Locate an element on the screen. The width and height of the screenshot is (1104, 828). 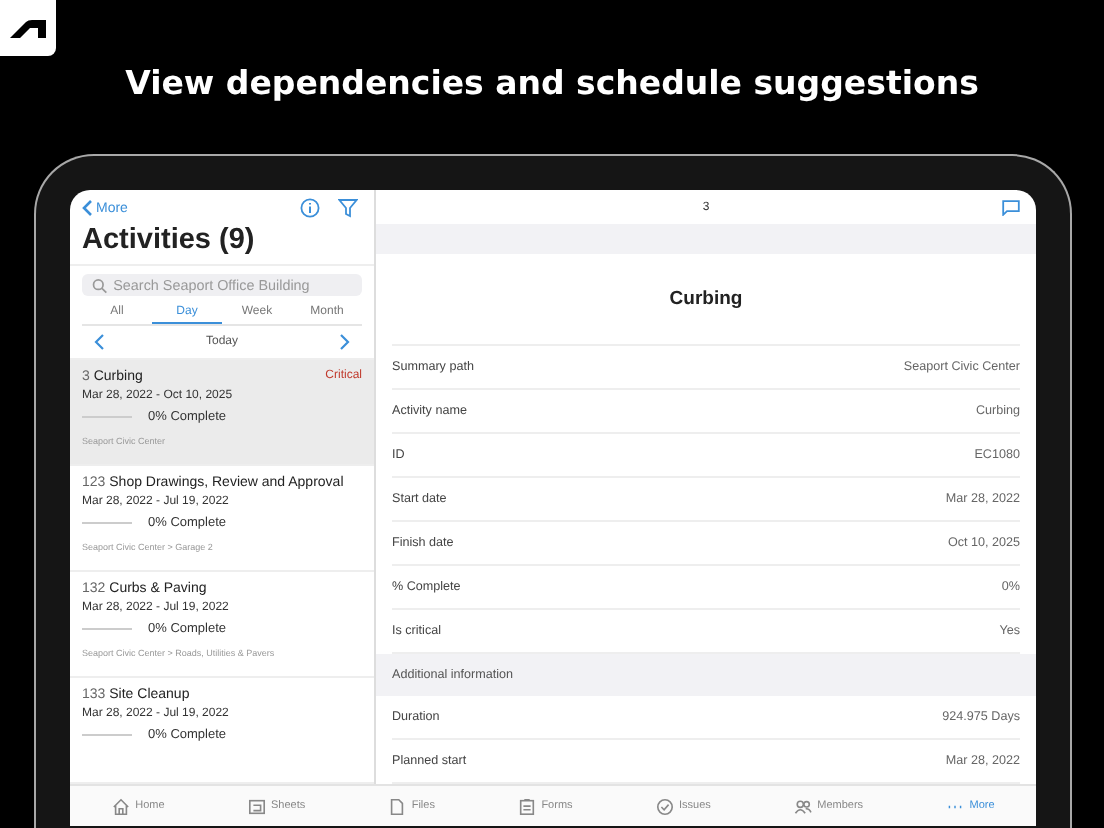
check-circle-icon is located at coordinates (664, 806).